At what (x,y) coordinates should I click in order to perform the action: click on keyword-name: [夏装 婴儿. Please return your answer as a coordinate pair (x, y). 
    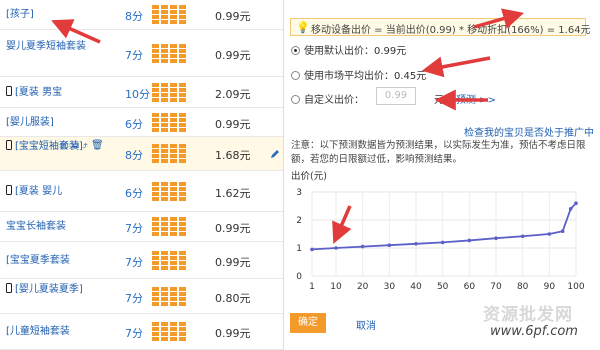
    Looking at the image, I should click on (47, 191).